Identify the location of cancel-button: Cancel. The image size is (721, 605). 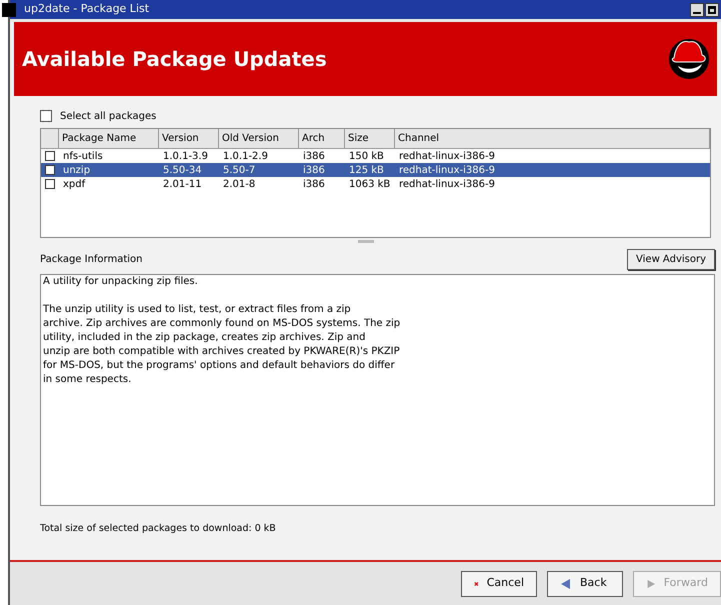
(499, 583).